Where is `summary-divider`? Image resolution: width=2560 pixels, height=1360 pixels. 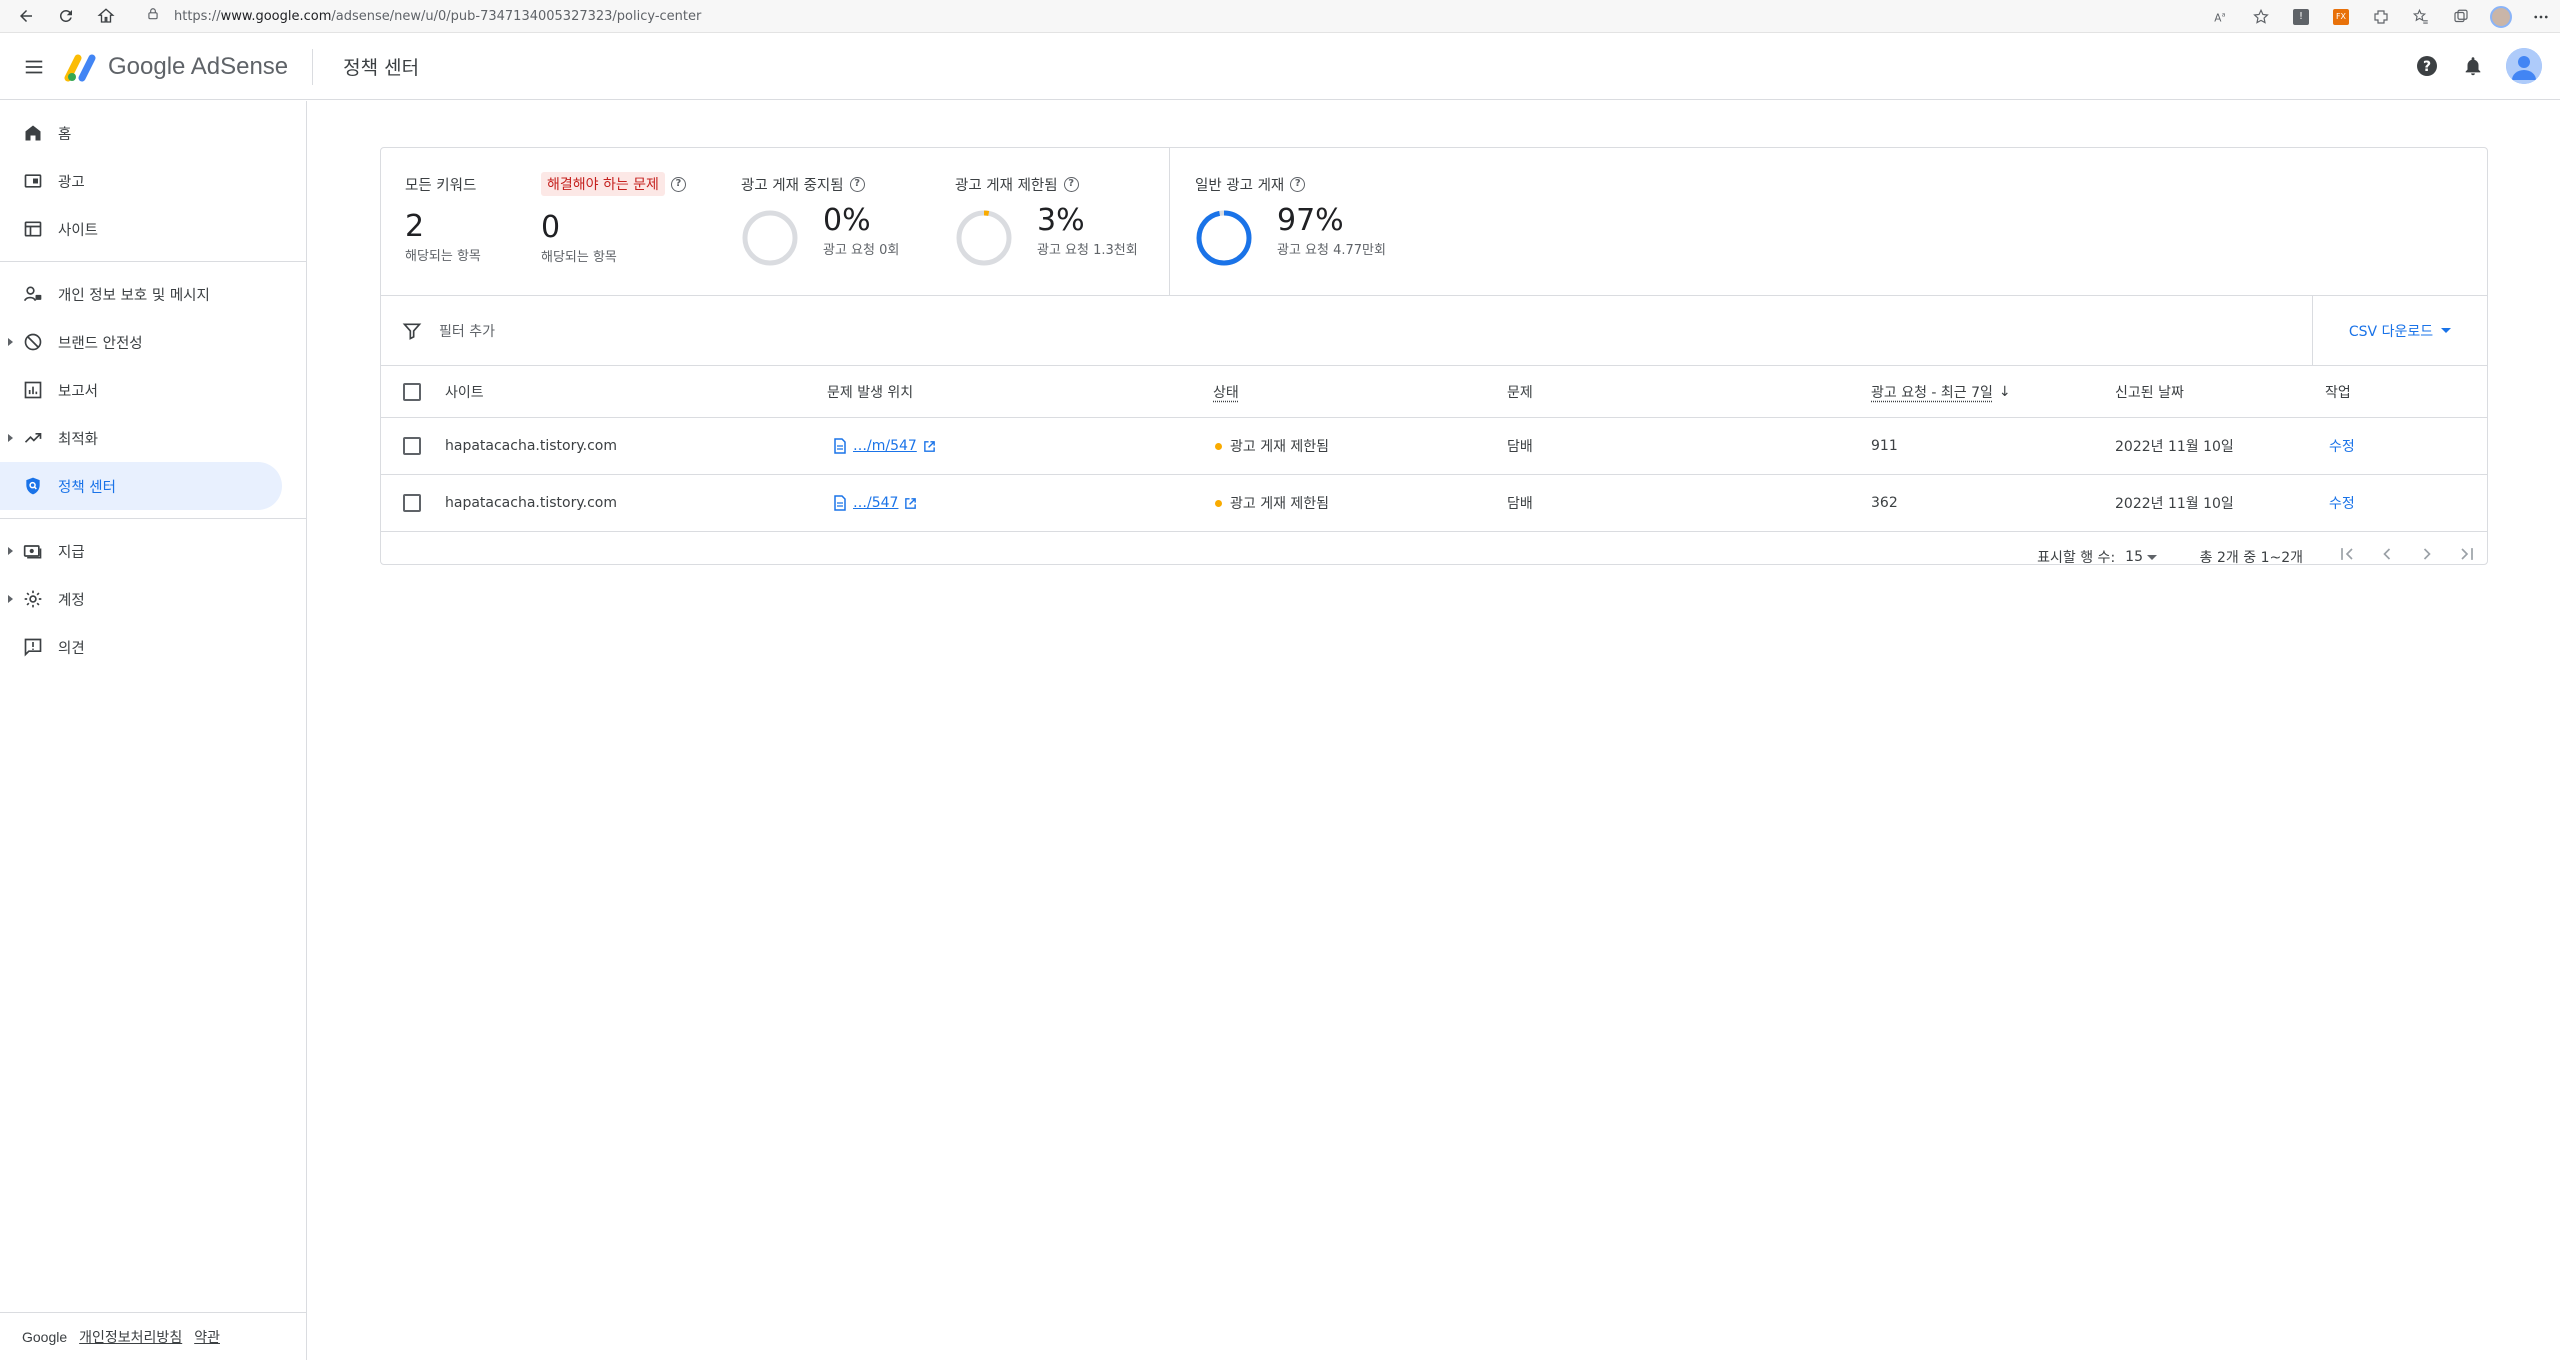 summary-divider is located at coordinates (1169, 222).